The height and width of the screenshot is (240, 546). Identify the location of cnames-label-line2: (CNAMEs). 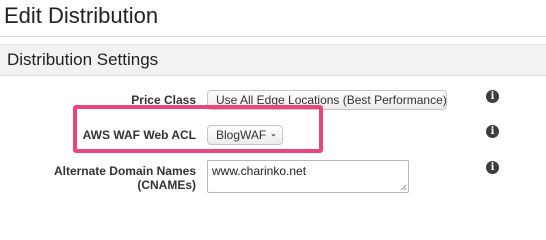
(166, 185).